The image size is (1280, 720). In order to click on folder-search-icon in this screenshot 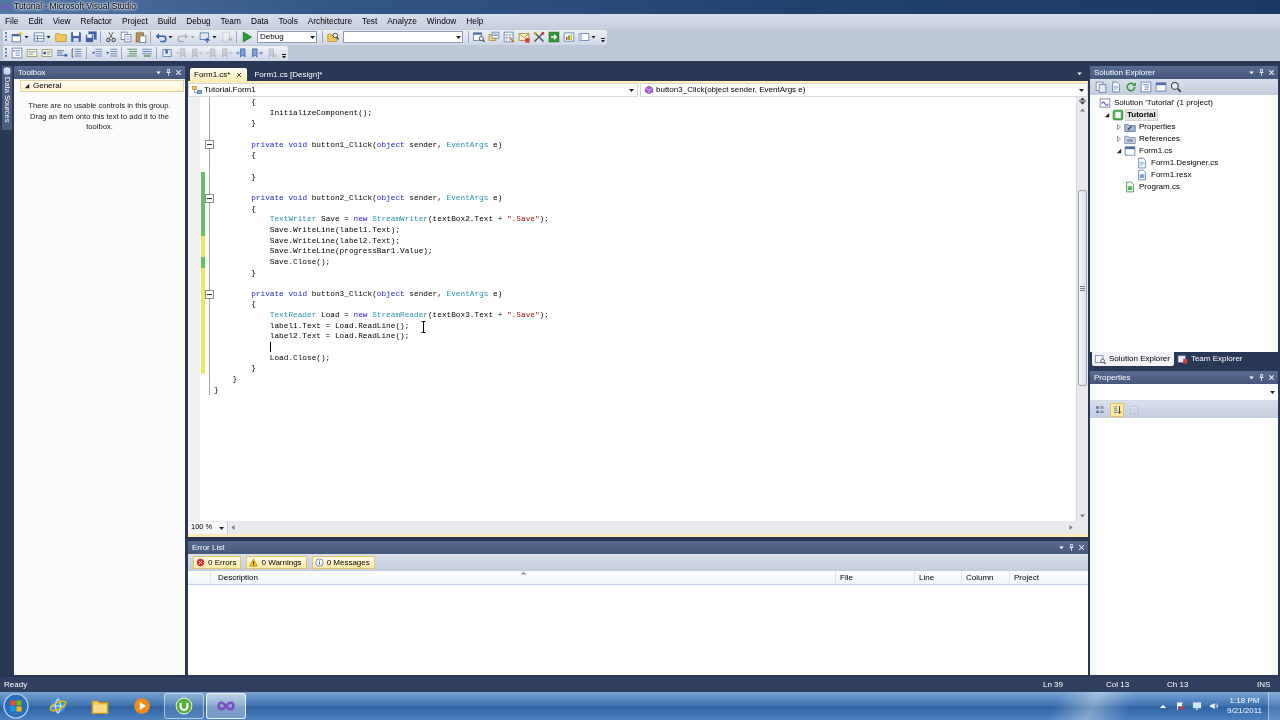, I will do `click(332, 37)`.